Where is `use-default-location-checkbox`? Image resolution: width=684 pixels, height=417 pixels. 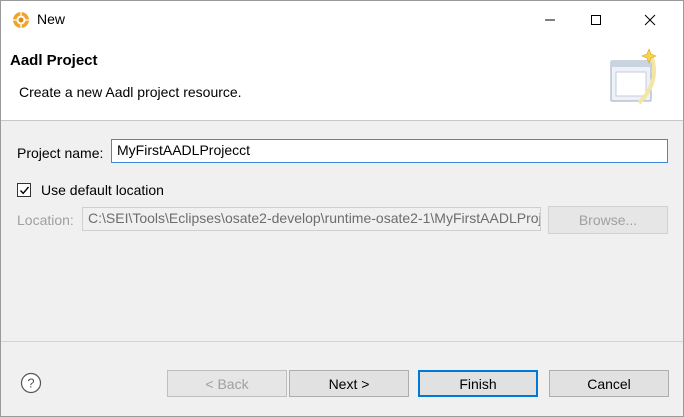
use-default-location-checkbox is located at coordinates (24, 190).